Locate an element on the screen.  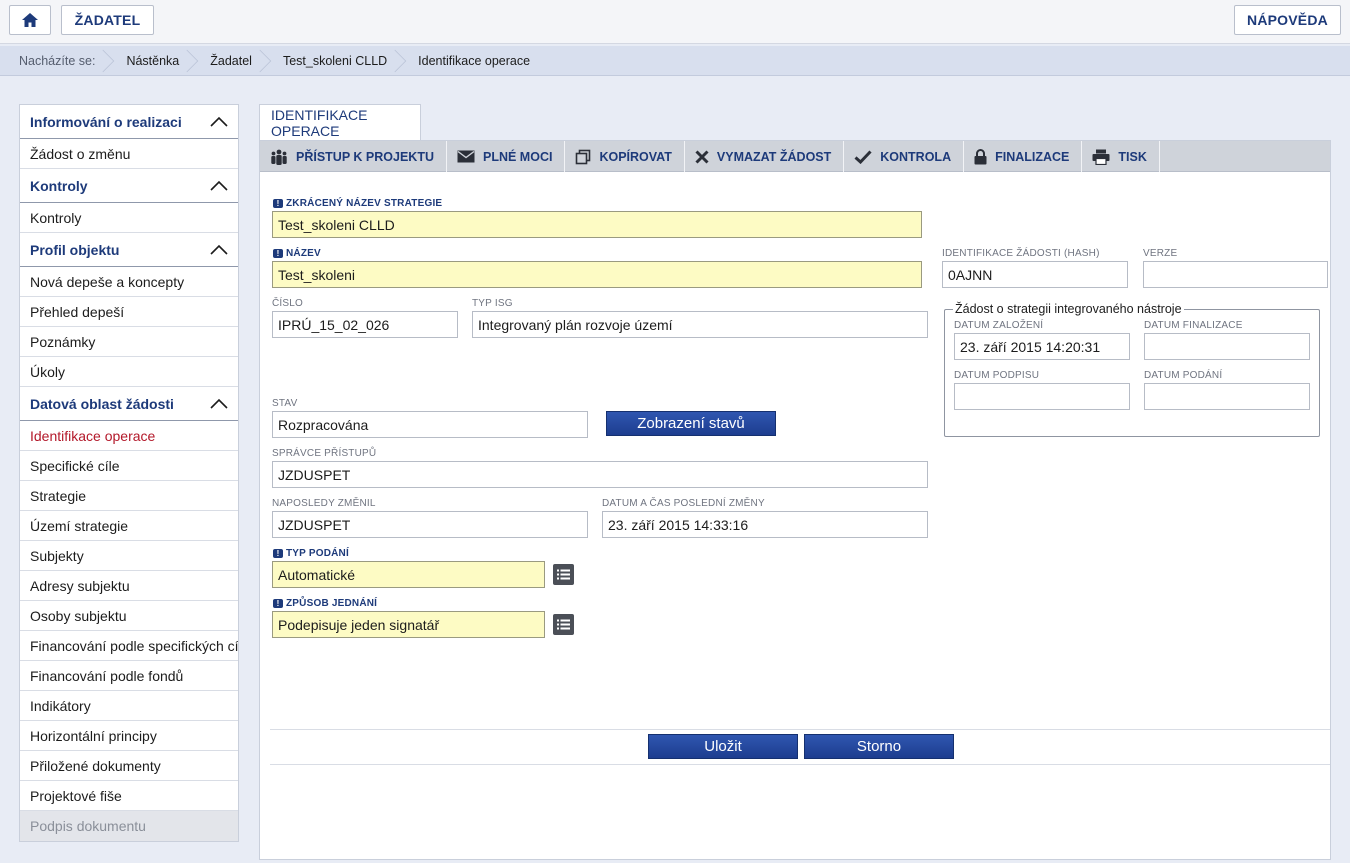
signing-list-button is located at coordinates (563, 624).